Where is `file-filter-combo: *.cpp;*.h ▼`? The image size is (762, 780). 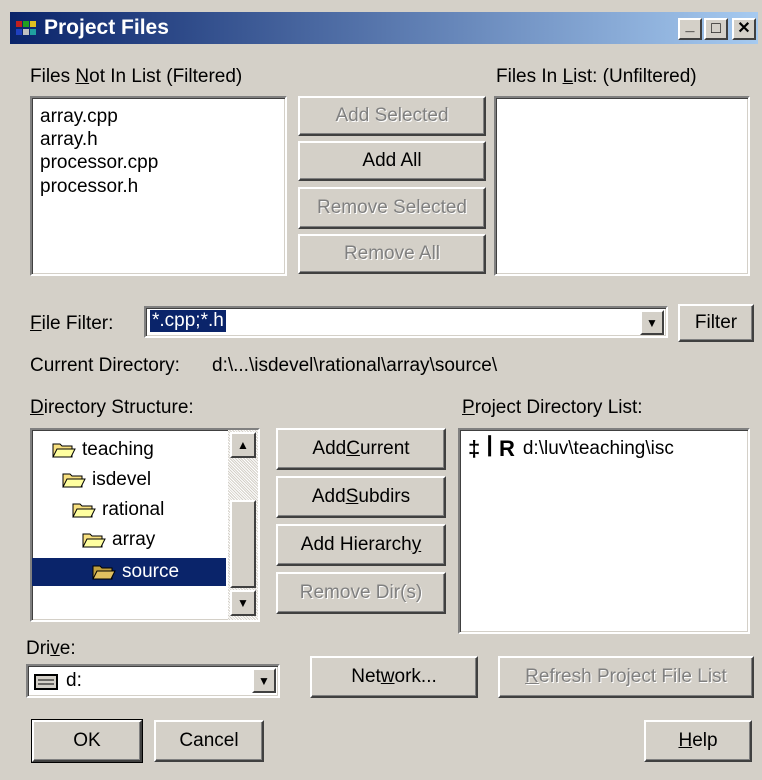 file-filter-combo: *.cpp;*.h ▼ is located at coordinates (406, 322).